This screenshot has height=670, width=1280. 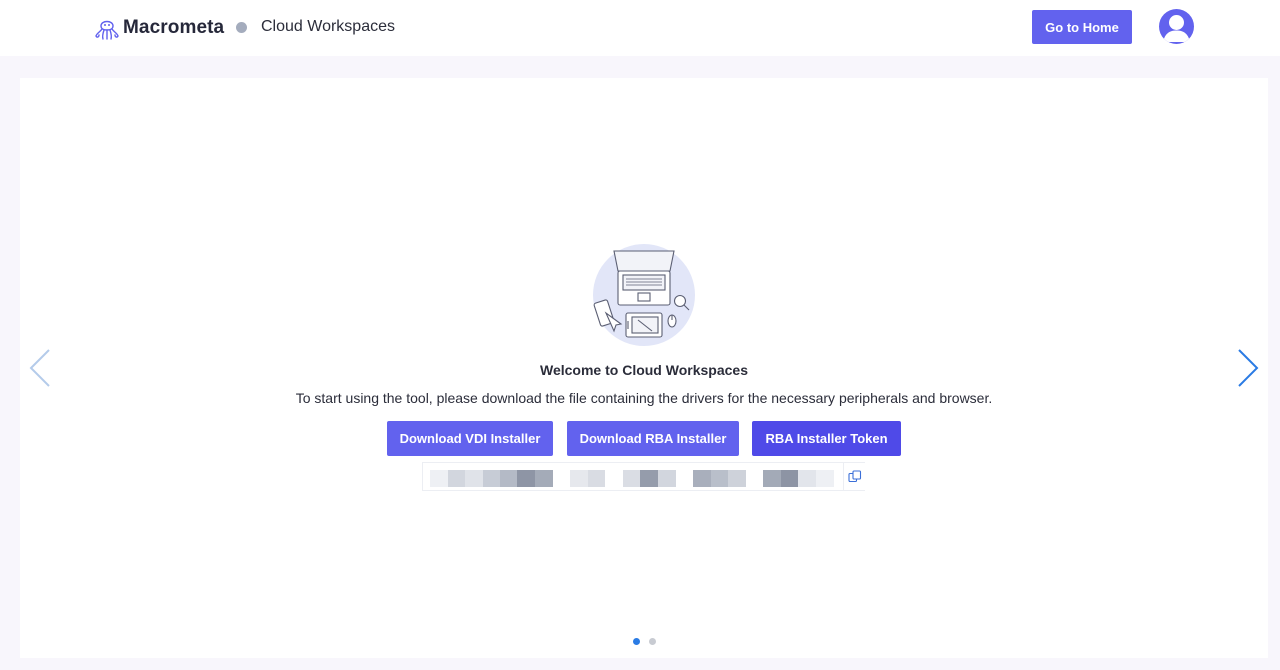 I want to click on laptop-illustration-icon, so click(x=644, y=295).